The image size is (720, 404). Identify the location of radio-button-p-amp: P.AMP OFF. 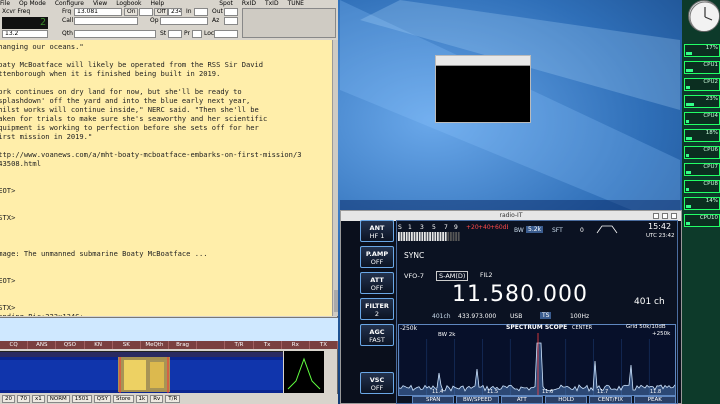
(377, 257).